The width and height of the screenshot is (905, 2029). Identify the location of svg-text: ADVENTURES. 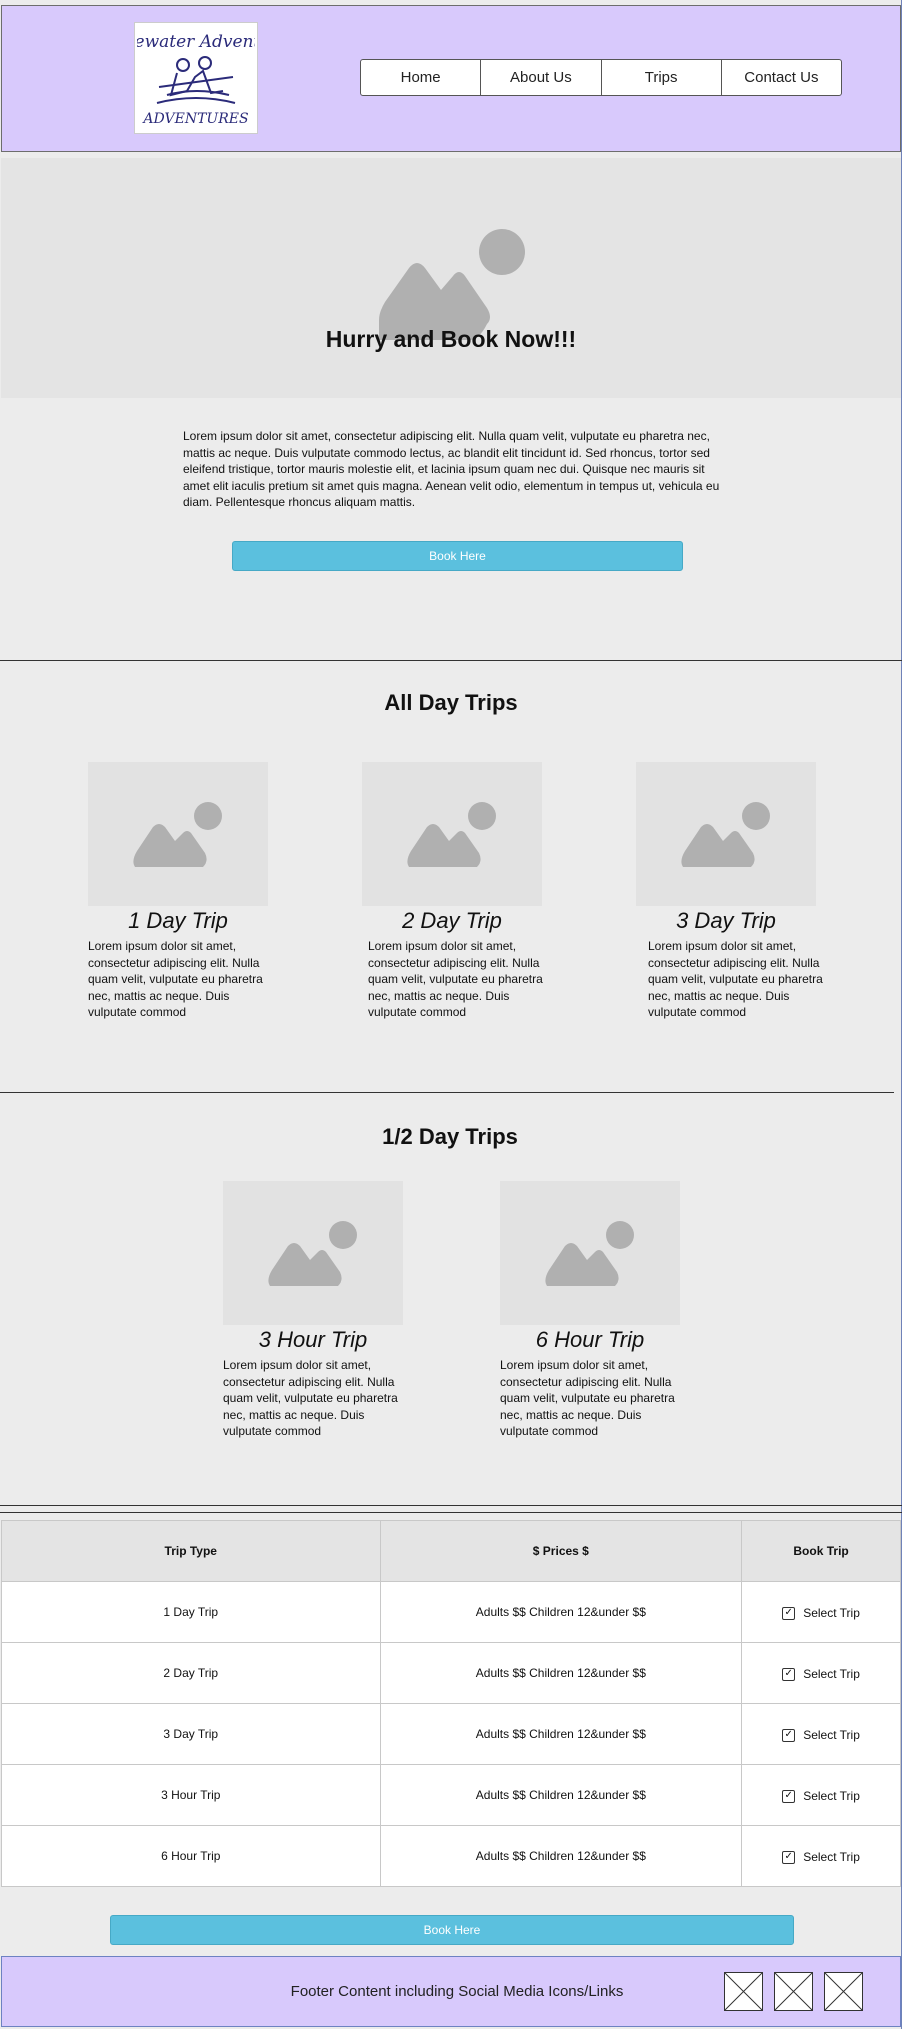
(194, 119).